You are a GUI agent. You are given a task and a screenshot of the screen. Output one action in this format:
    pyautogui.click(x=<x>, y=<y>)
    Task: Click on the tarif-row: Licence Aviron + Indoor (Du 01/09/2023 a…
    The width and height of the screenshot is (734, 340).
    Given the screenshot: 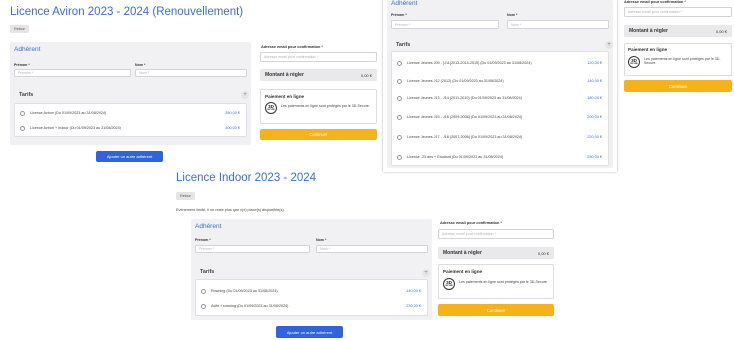 What is the action you would take?
    pyautogui.click(x=130, y=128)
    